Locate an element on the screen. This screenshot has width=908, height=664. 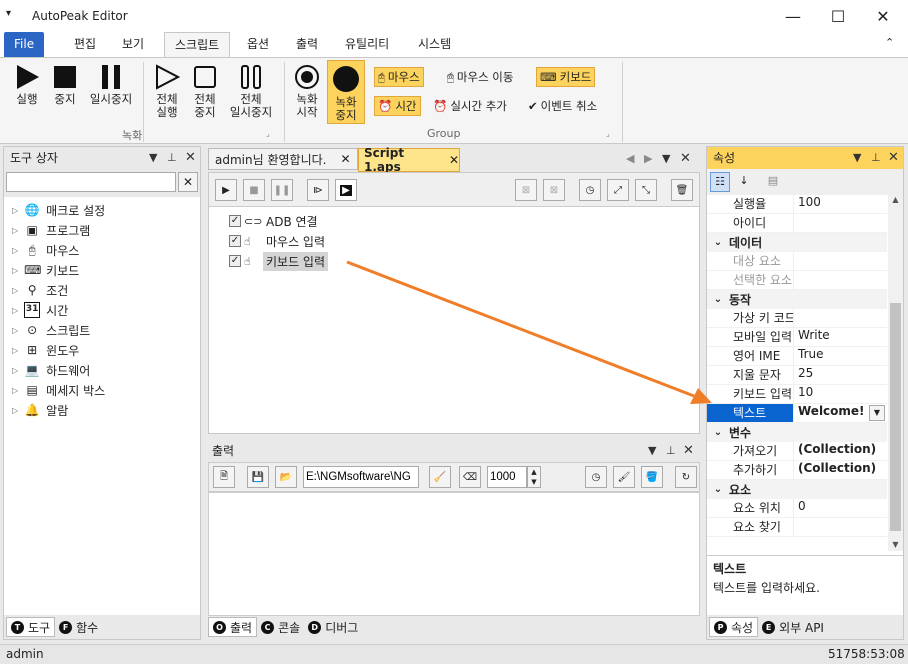
keyboard-option-toggle: ⌨ 키보드 is located at coordinates (566, 77).